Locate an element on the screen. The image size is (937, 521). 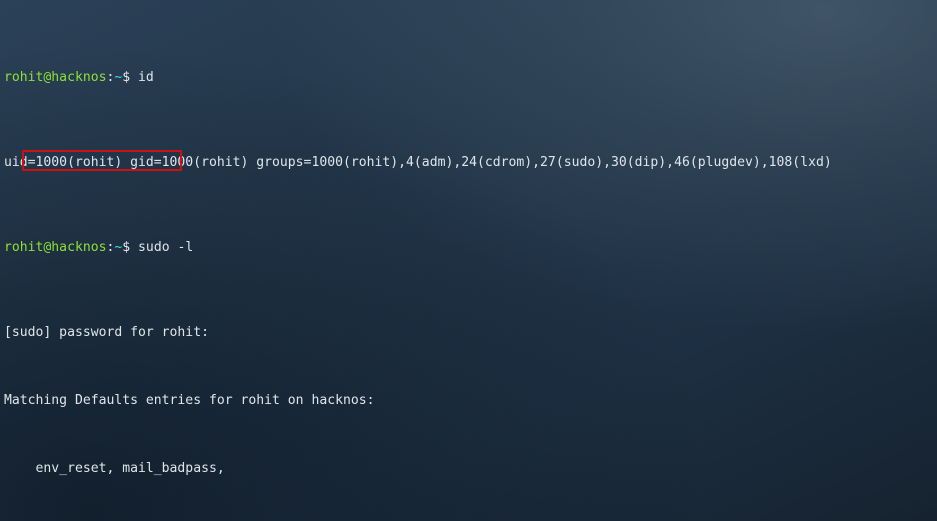
output-defaults-envreset: env_reset, mail_badpass, is located at coordinates (114, 468).